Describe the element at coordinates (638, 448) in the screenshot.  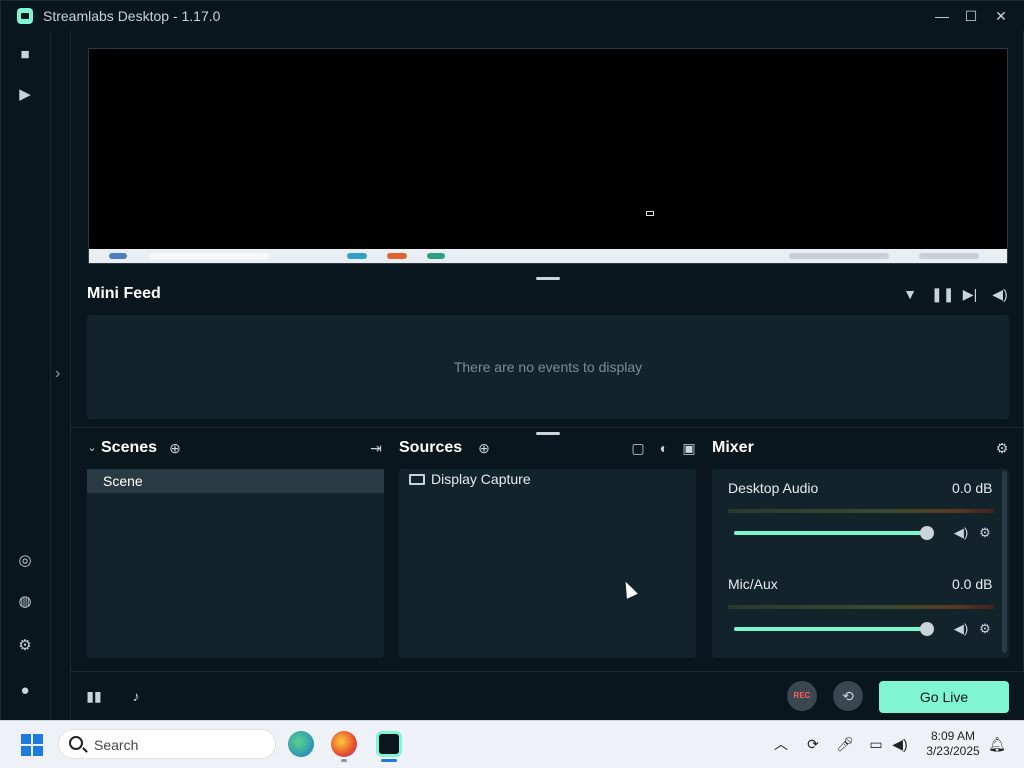
I see `source-display-icon: ▢` at that location.